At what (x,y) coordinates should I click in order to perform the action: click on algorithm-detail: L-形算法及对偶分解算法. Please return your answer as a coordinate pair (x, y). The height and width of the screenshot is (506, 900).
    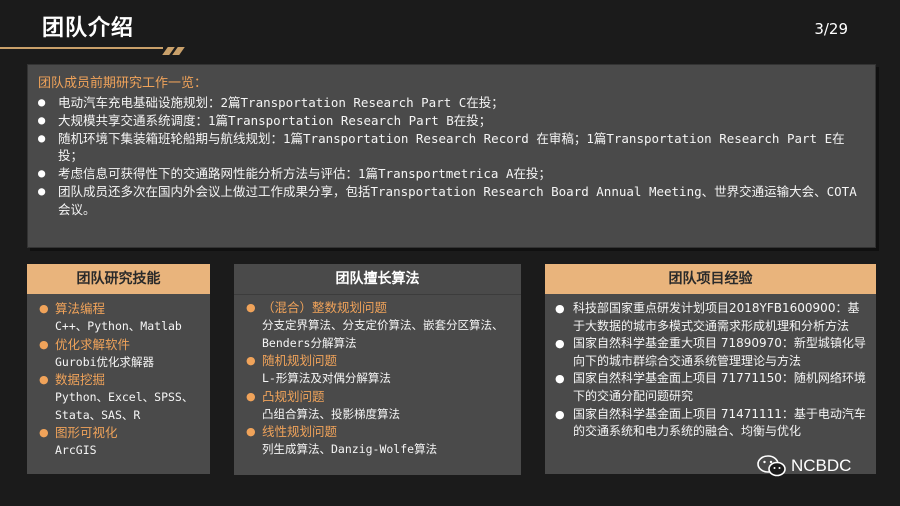
    Looking at the image, I should click on (326, 378).